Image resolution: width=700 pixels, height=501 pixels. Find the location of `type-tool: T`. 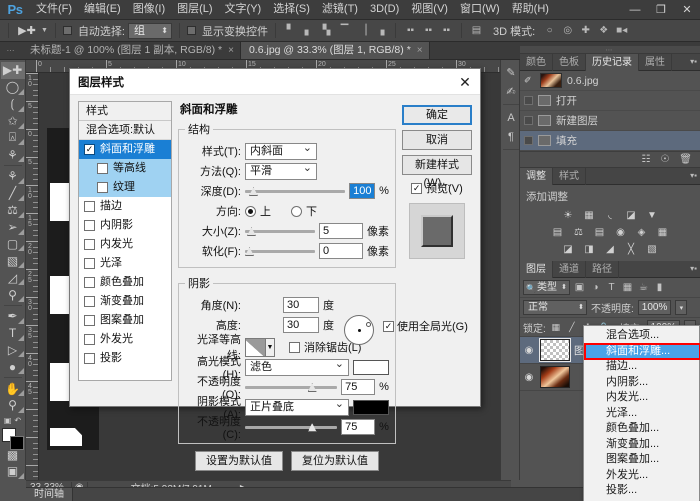

type-tool: T is located at coordinates (13, 333).